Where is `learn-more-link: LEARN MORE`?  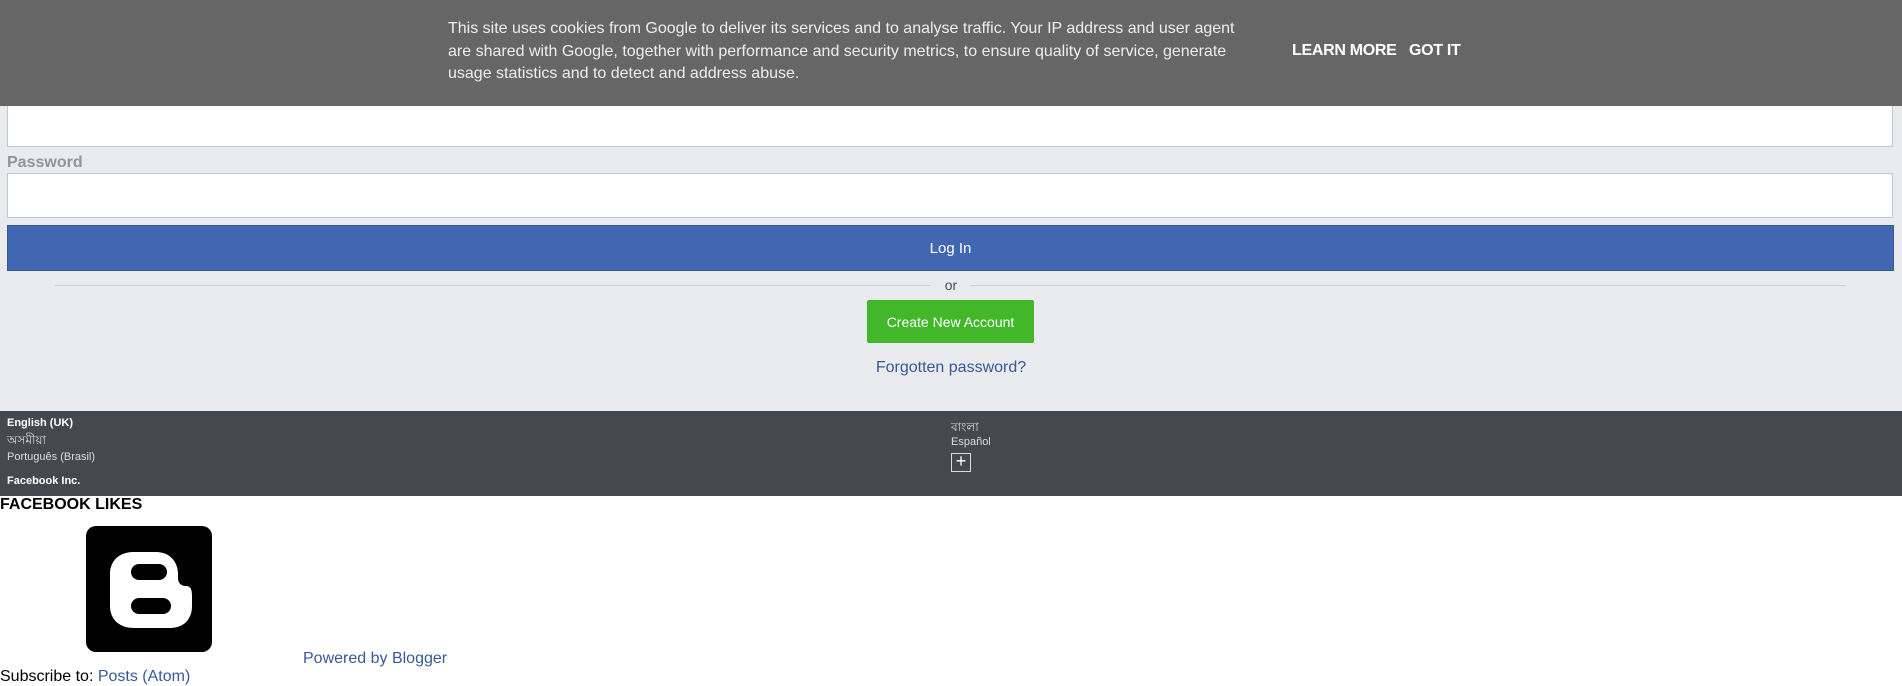
learn-more-link: LEARN MORE is located at coordinates (1344, 51).